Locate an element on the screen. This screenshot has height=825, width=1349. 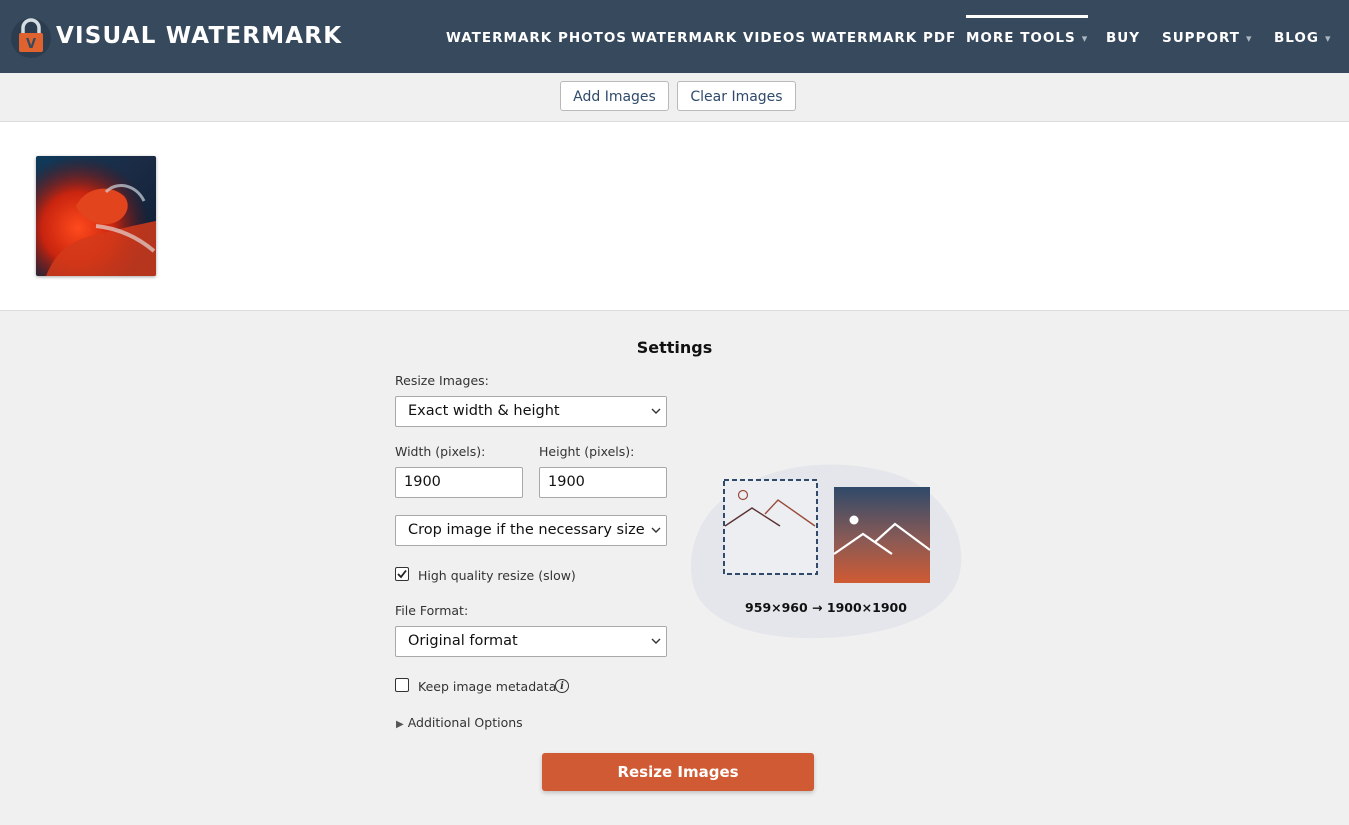
crop-mode-select: Crop image if the necessary size re is located at coordinates (531, 530).